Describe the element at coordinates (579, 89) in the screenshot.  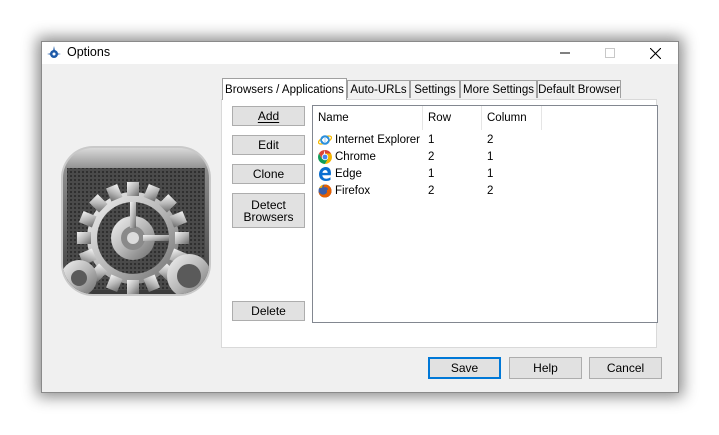
I see `tab-default-browser: Default Browser` at that location.